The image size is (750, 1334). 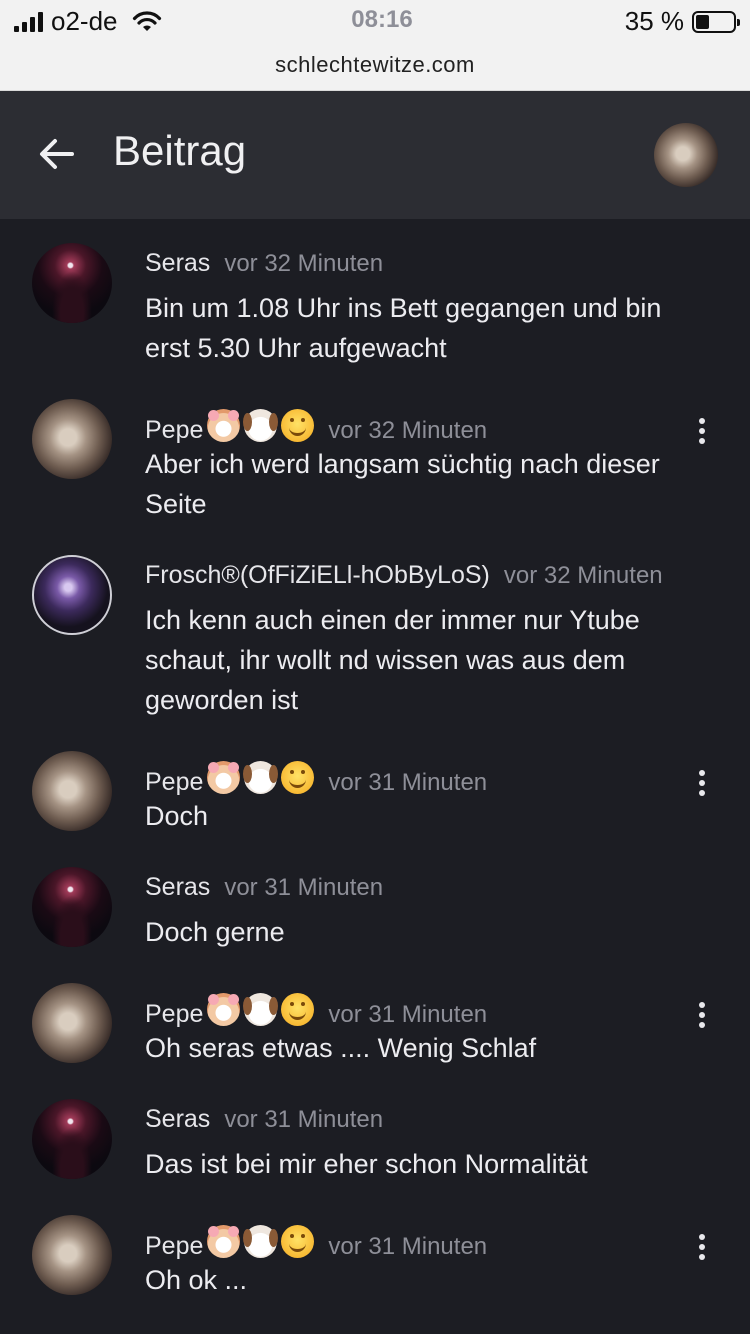 I want to click on comment-meta: Seras vor 32 Minuten, so click(x=264, y=263).